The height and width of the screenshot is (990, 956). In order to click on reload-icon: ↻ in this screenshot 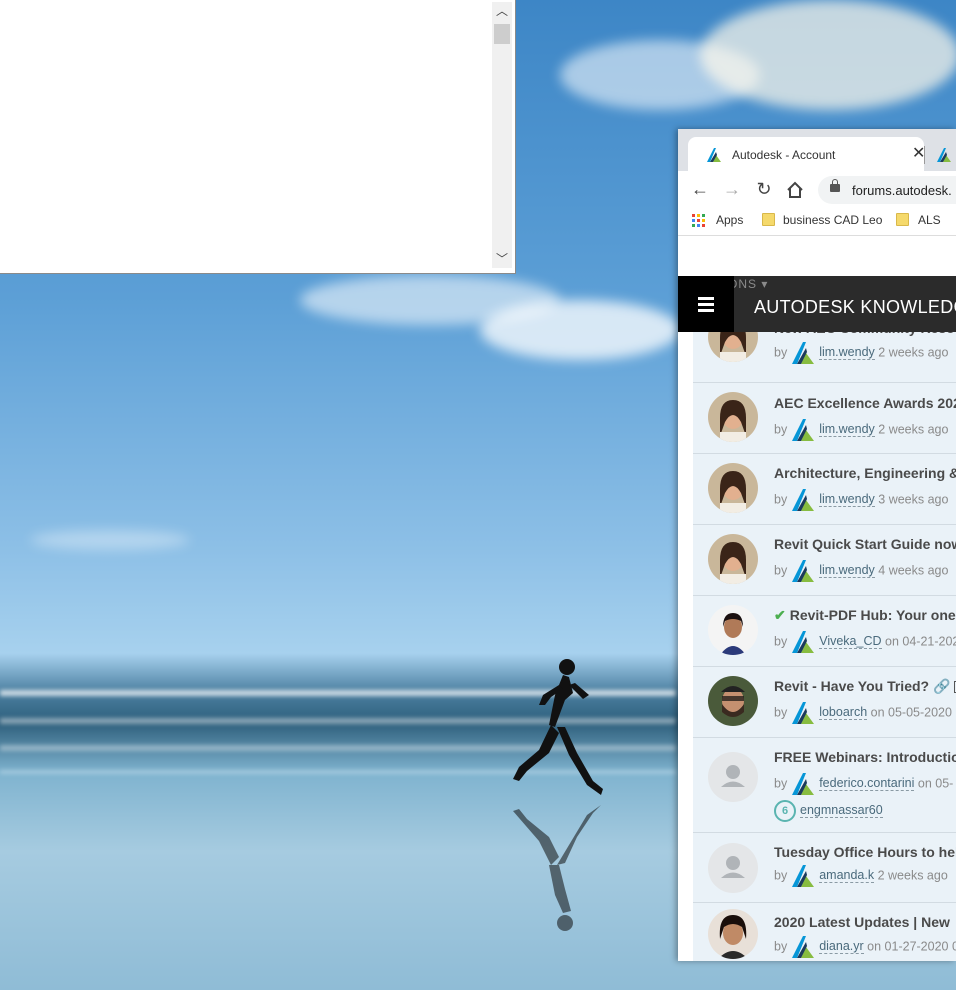, I will do `click(764, 189)`.